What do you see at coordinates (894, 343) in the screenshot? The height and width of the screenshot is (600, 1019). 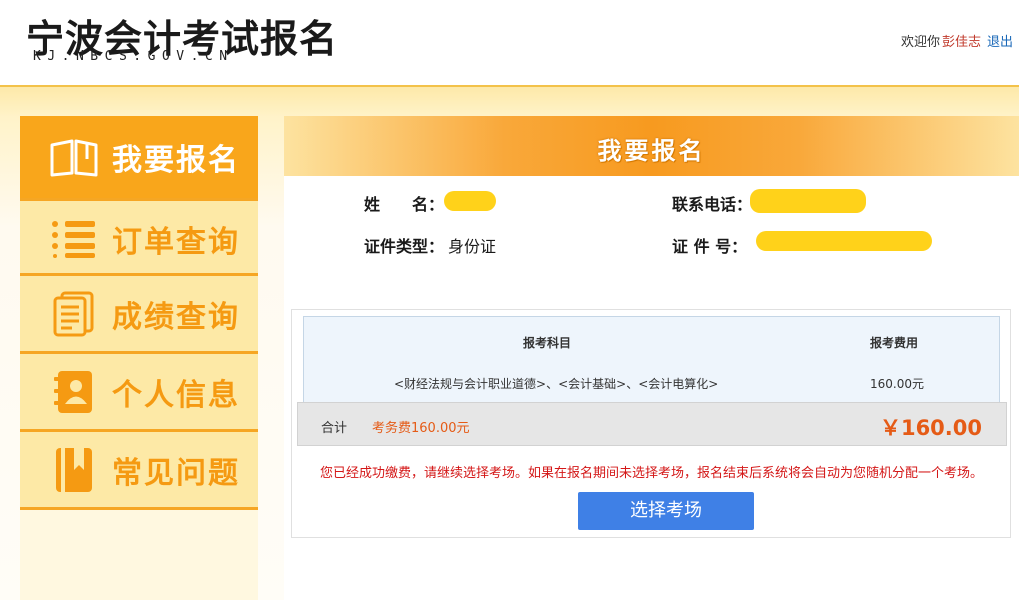 I see `column-header-fee: 报考费用` at bounding box center [894, 343].